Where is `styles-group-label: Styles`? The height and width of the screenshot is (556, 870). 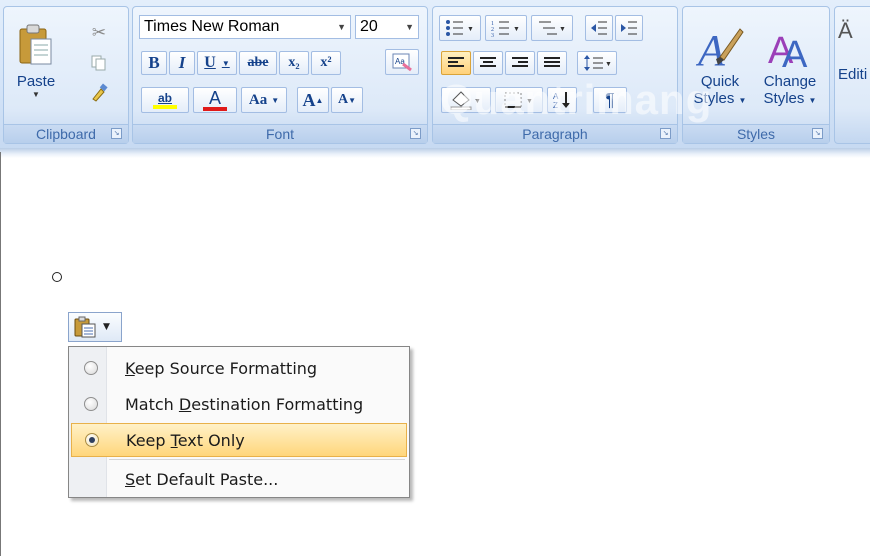 styles-group-label: Styles is located at coordinates (756, 133).